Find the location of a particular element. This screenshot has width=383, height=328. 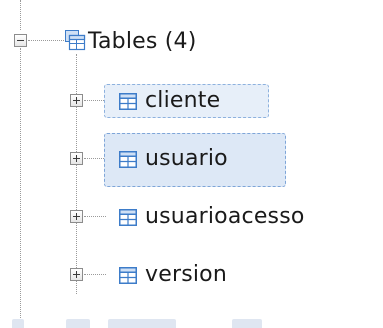

table-node-usuario: usuario is located at coordinates (195, 160).